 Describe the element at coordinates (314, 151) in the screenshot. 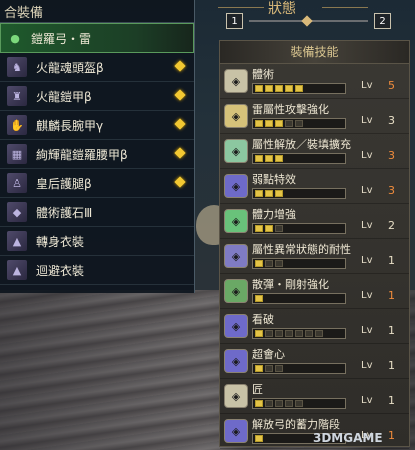

I see `skill-row: ◈ 屬性解放／裝填擴充 Lv 3` at that location.